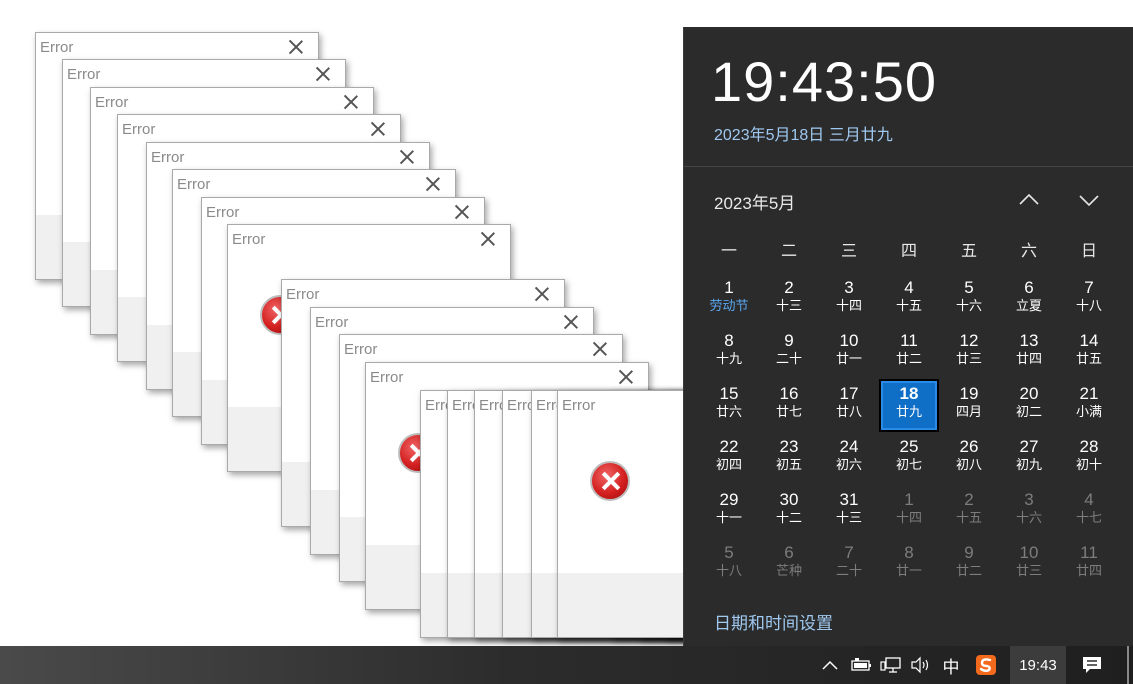 The image size is (1133, 684). Describe the element at coordinates (849, 405) in the screenshot. I see `calendar-day: 17 廿八` at that location.